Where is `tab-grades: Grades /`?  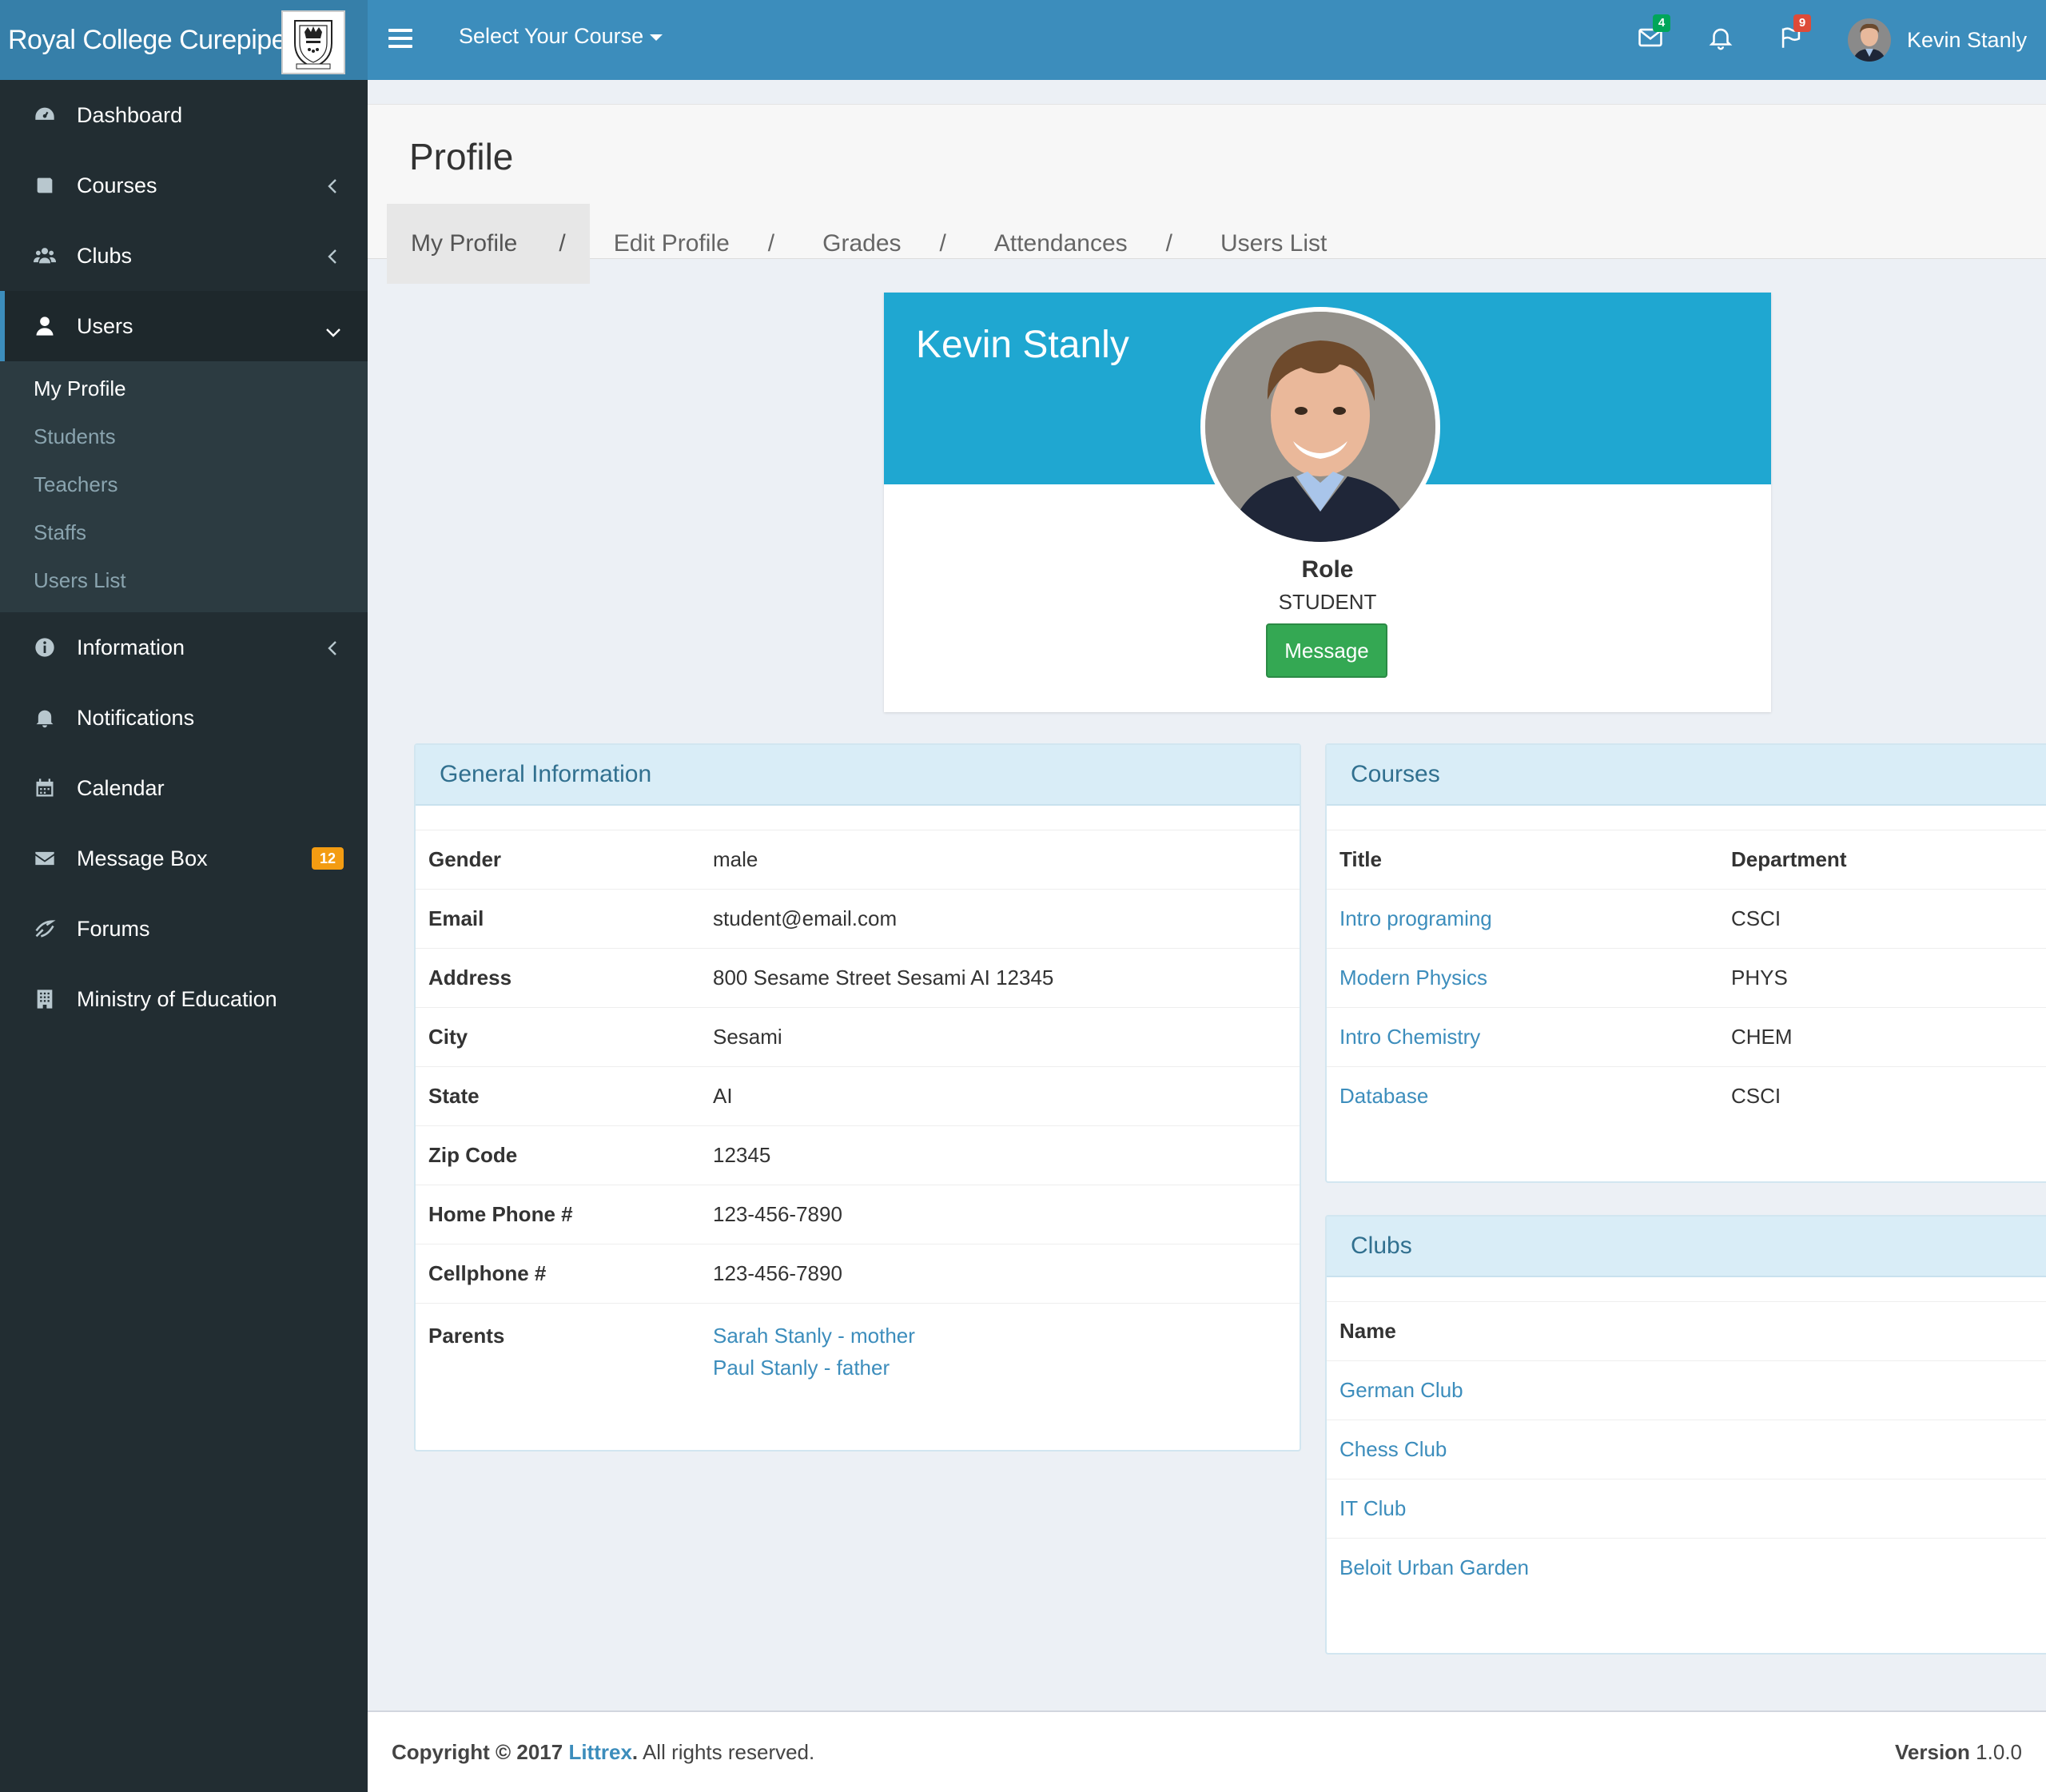
tab-grades: Grades / is located at coordinates (884, 244).